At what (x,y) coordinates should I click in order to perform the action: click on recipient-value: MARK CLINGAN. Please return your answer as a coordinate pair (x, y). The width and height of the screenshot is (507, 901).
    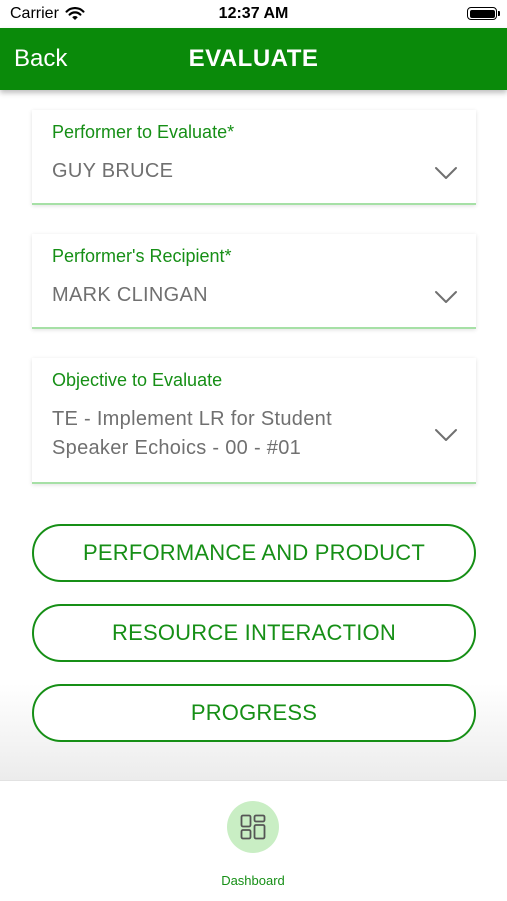
    Looking at the image, I should click on (130, 295).